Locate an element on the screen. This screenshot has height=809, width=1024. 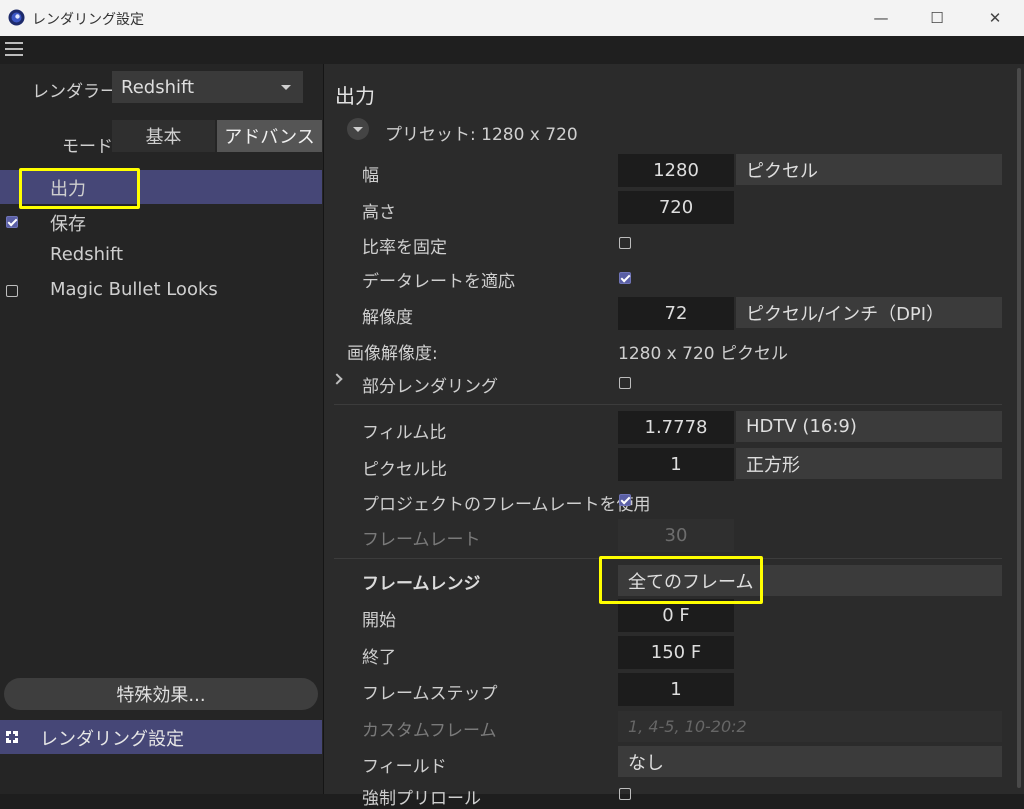
save-checkbox is located at coordinates (12, 222).